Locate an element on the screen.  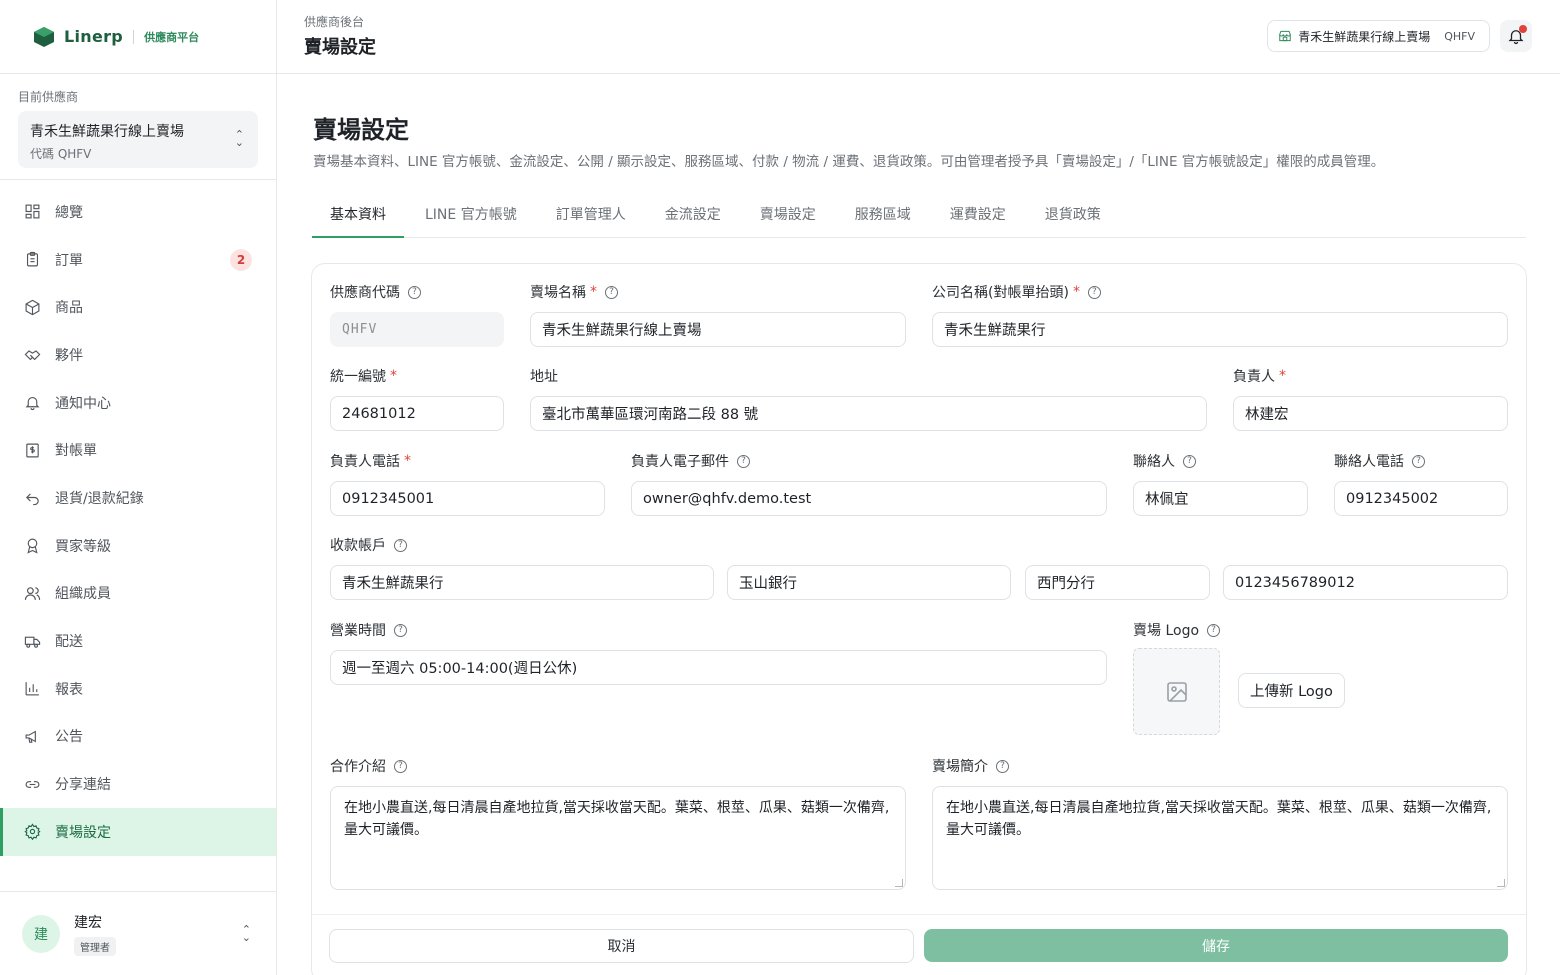
bank-name-input: 玉山銀行 is located at coordinates (869, 582).